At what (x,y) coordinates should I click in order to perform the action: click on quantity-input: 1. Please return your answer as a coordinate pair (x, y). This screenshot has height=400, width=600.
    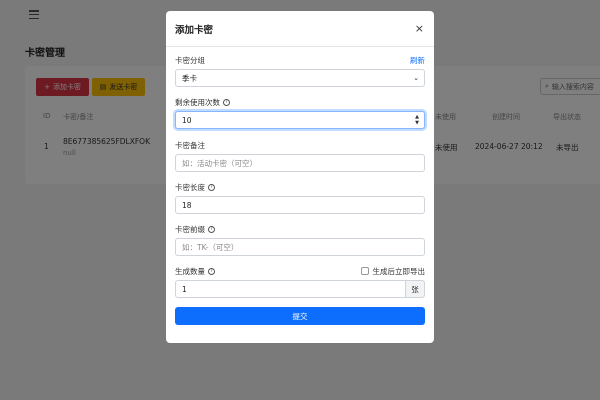
    Looking at the image, I should click on (290, 289).